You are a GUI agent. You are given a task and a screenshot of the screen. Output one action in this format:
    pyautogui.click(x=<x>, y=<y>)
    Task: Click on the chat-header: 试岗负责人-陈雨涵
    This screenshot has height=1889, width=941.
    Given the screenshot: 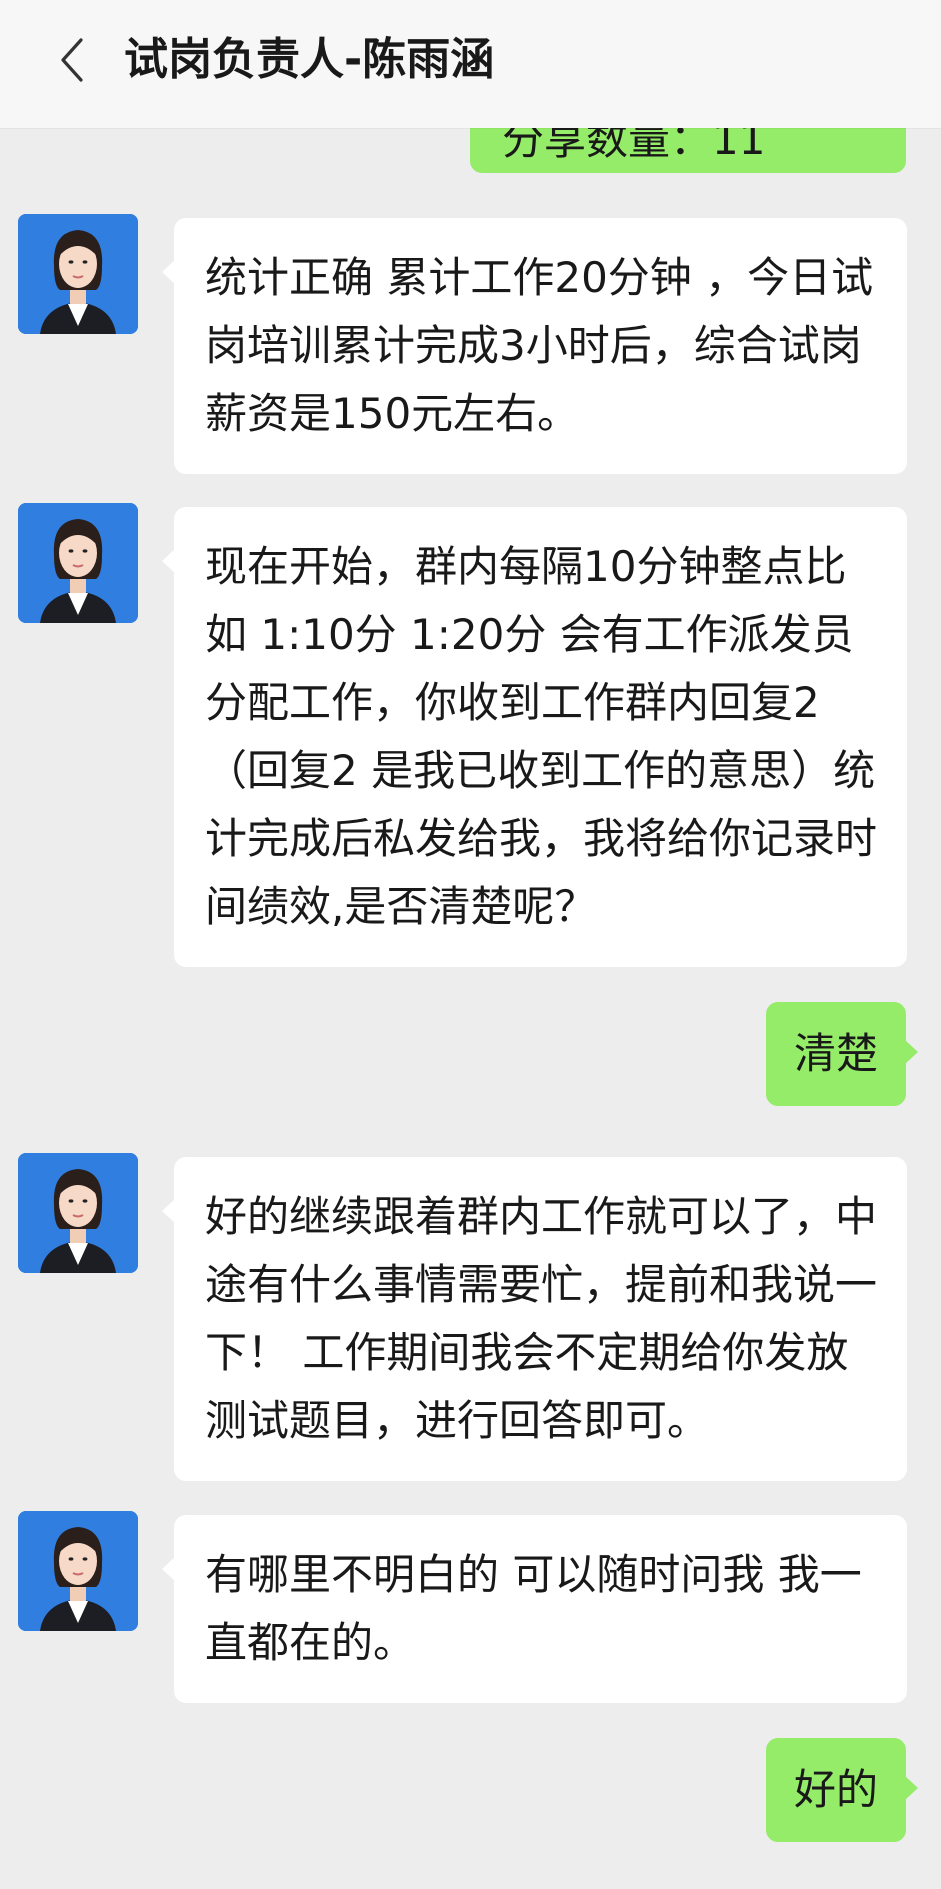 What is the action you would take?
    pyautogui.click(x=470, y=64)
    